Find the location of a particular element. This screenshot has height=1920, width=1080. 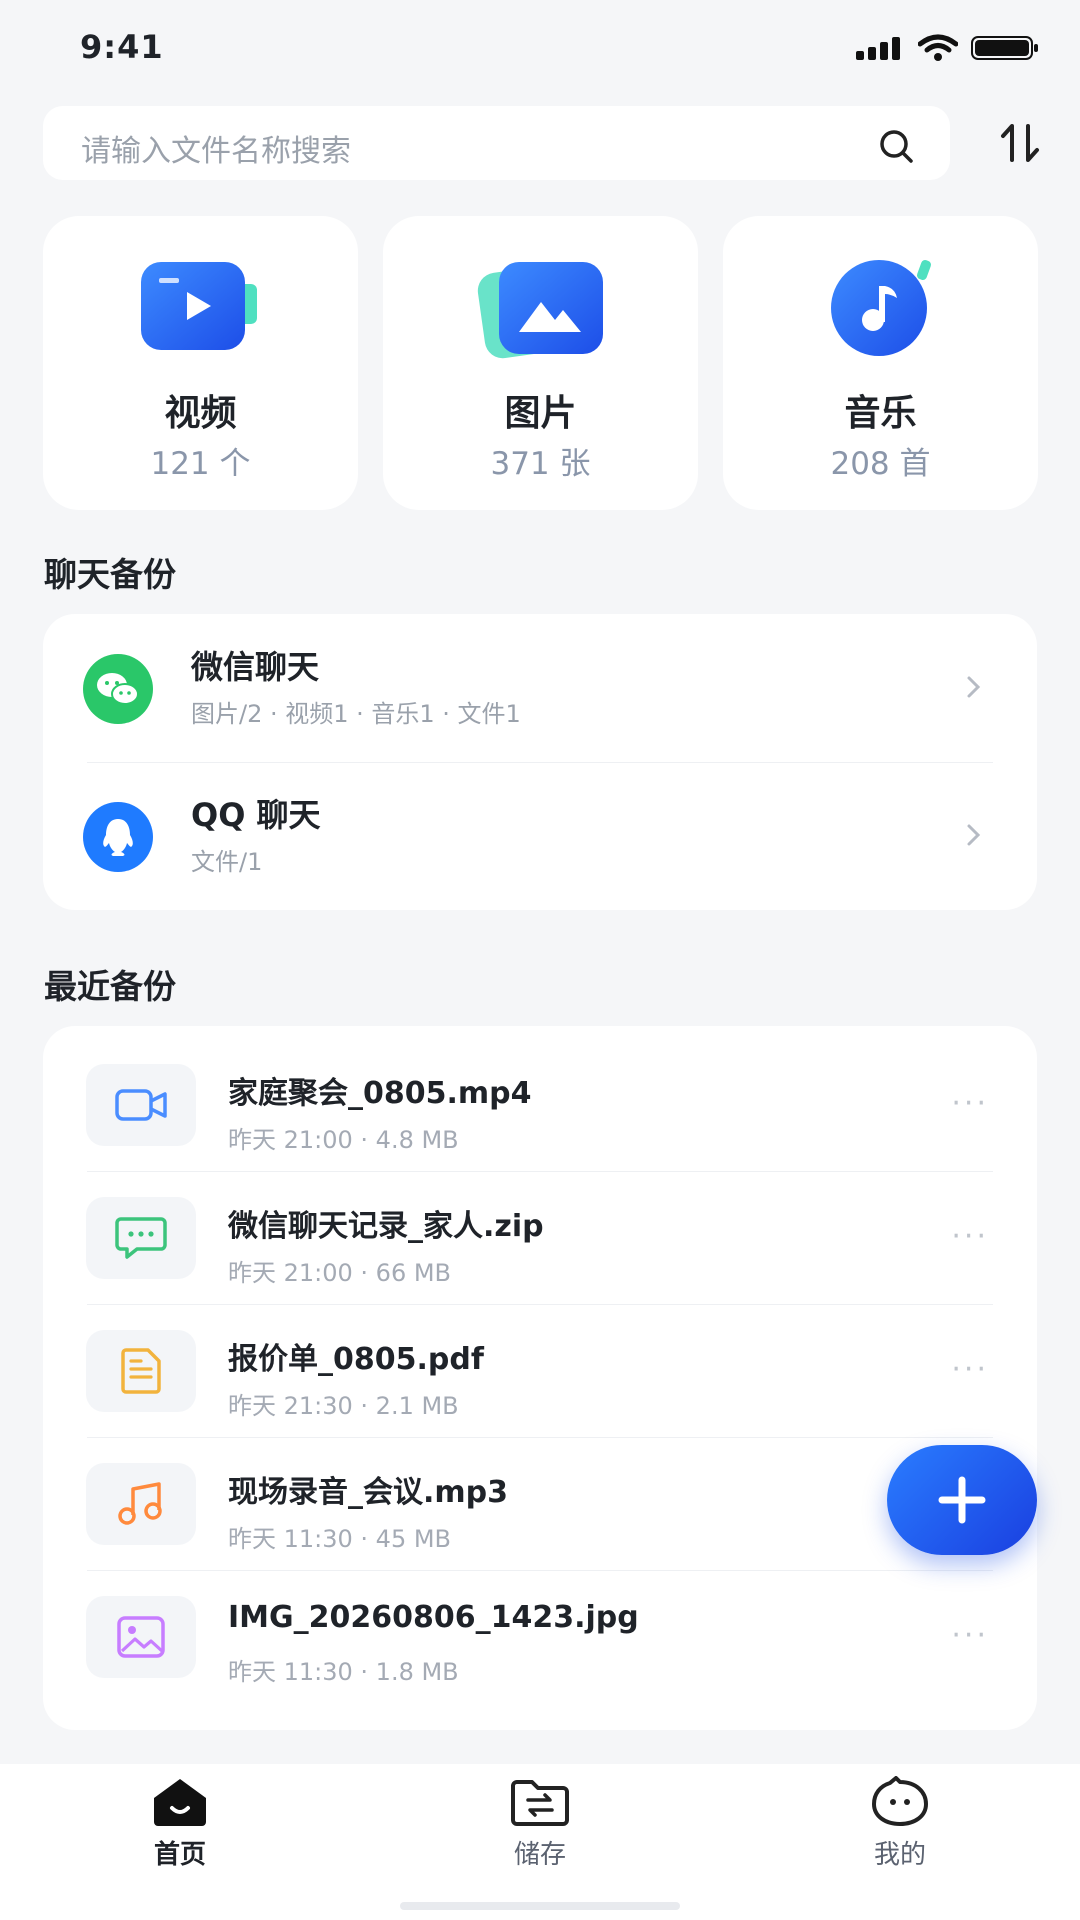

tab-storage: 储存 is located at coordinates (540, 1824).